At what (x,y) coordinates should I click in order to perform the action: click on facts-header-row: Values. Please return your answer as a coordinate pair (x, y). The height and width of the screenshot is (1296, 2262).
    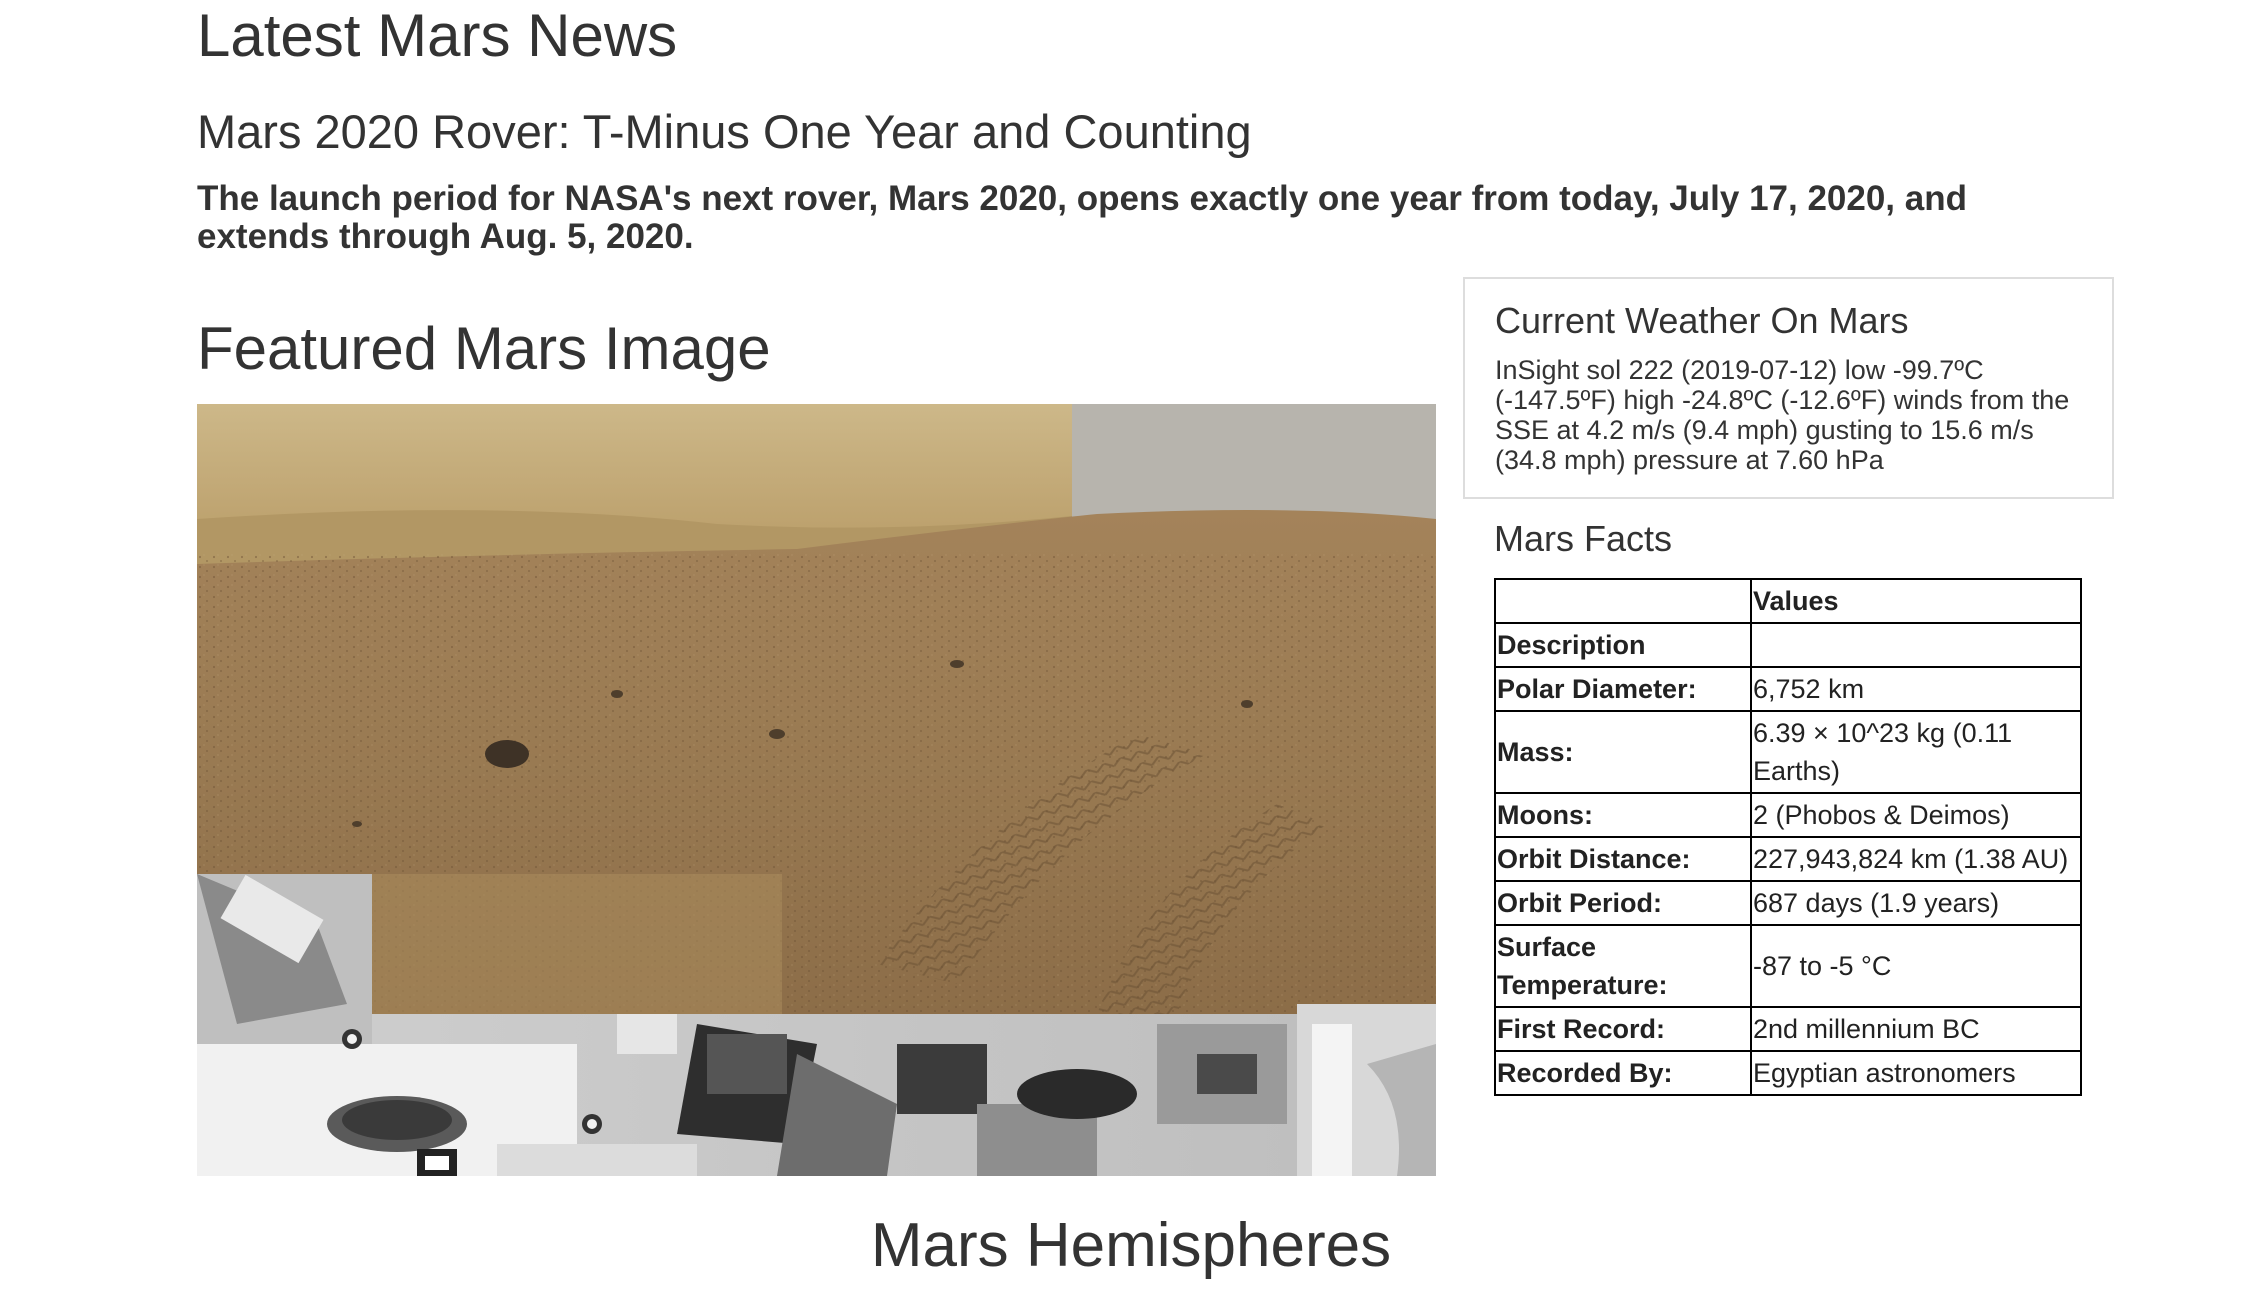
    Looking at the image, I should click on (1788, 601).